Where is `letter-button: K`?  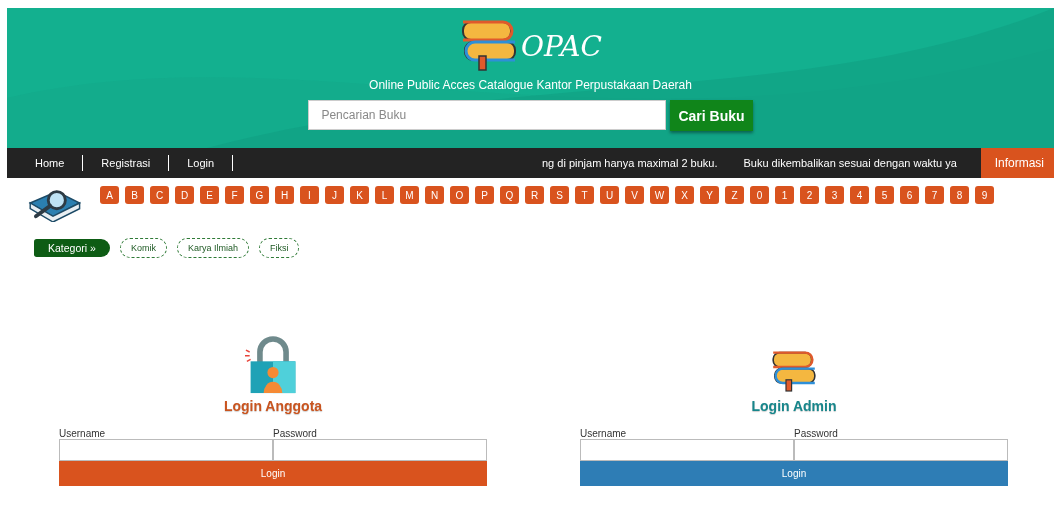 letter-button: K is located at coordinates (359, 195).